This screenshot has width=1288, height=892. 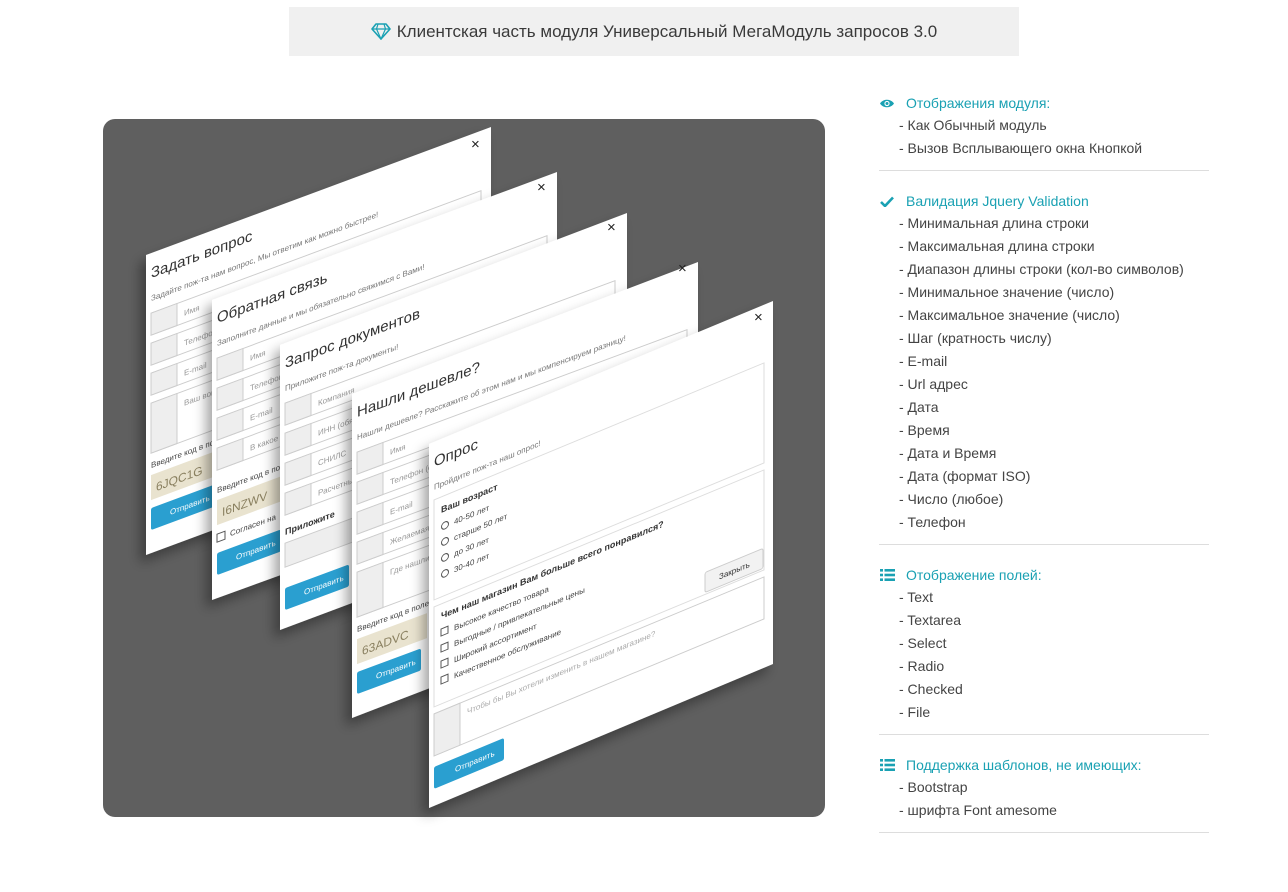 What do you see at coordinates (1021, 148) in the screenshot?
I see `feature-item: - Вызов Всплывающего окна Кнопкой` at bounding box center [1021, 148].